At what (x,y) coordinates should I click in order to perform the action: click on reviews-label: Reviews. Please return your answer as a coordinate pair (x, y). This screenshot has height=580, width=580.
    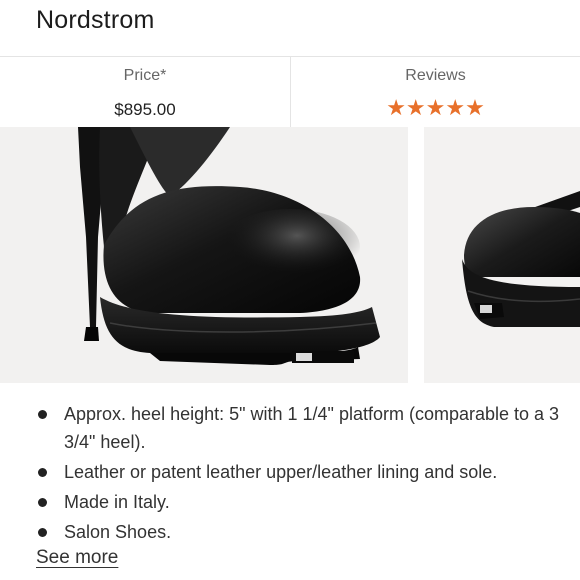
    Looking at the image, I should click on (435, 75).